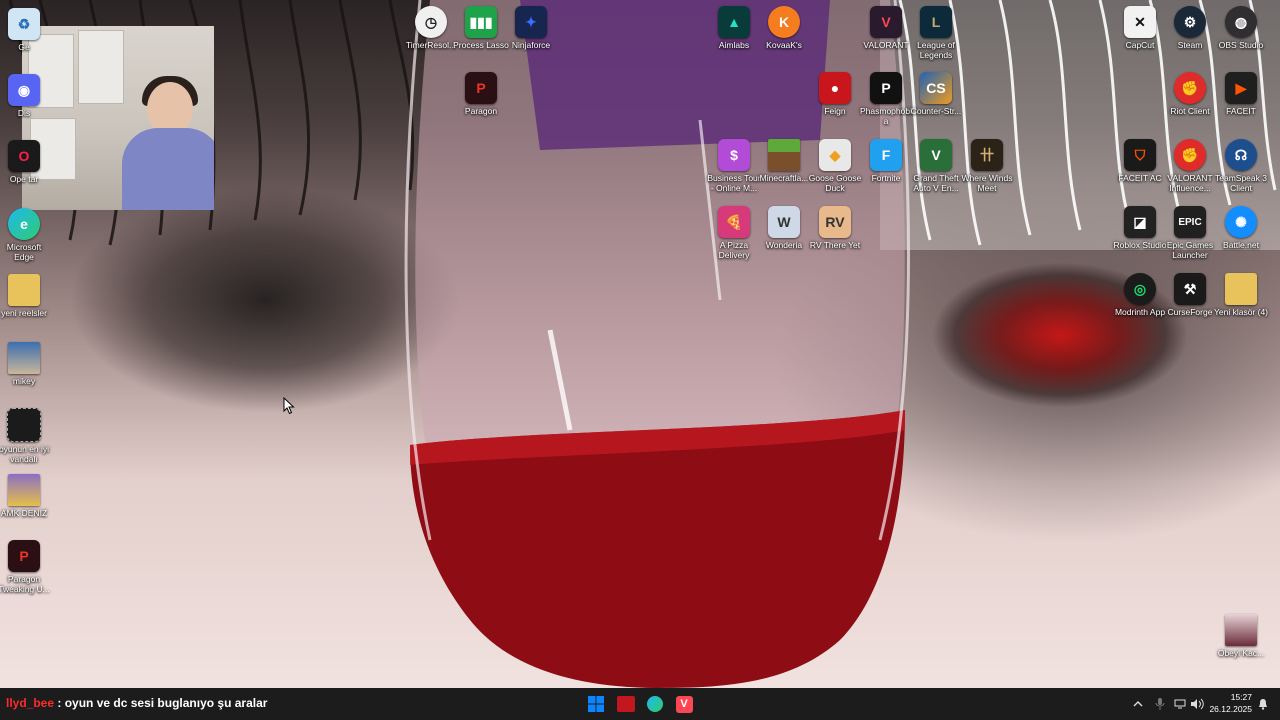 Image resolution: width=1280 pixels, height=720 pixels. What do you see at coordinates (734, 233) in the screenshot?
I see `desktop-icon-a-pizza-delivery: 🍕 A Pizza Delivery` at bounding box center [734, 233].